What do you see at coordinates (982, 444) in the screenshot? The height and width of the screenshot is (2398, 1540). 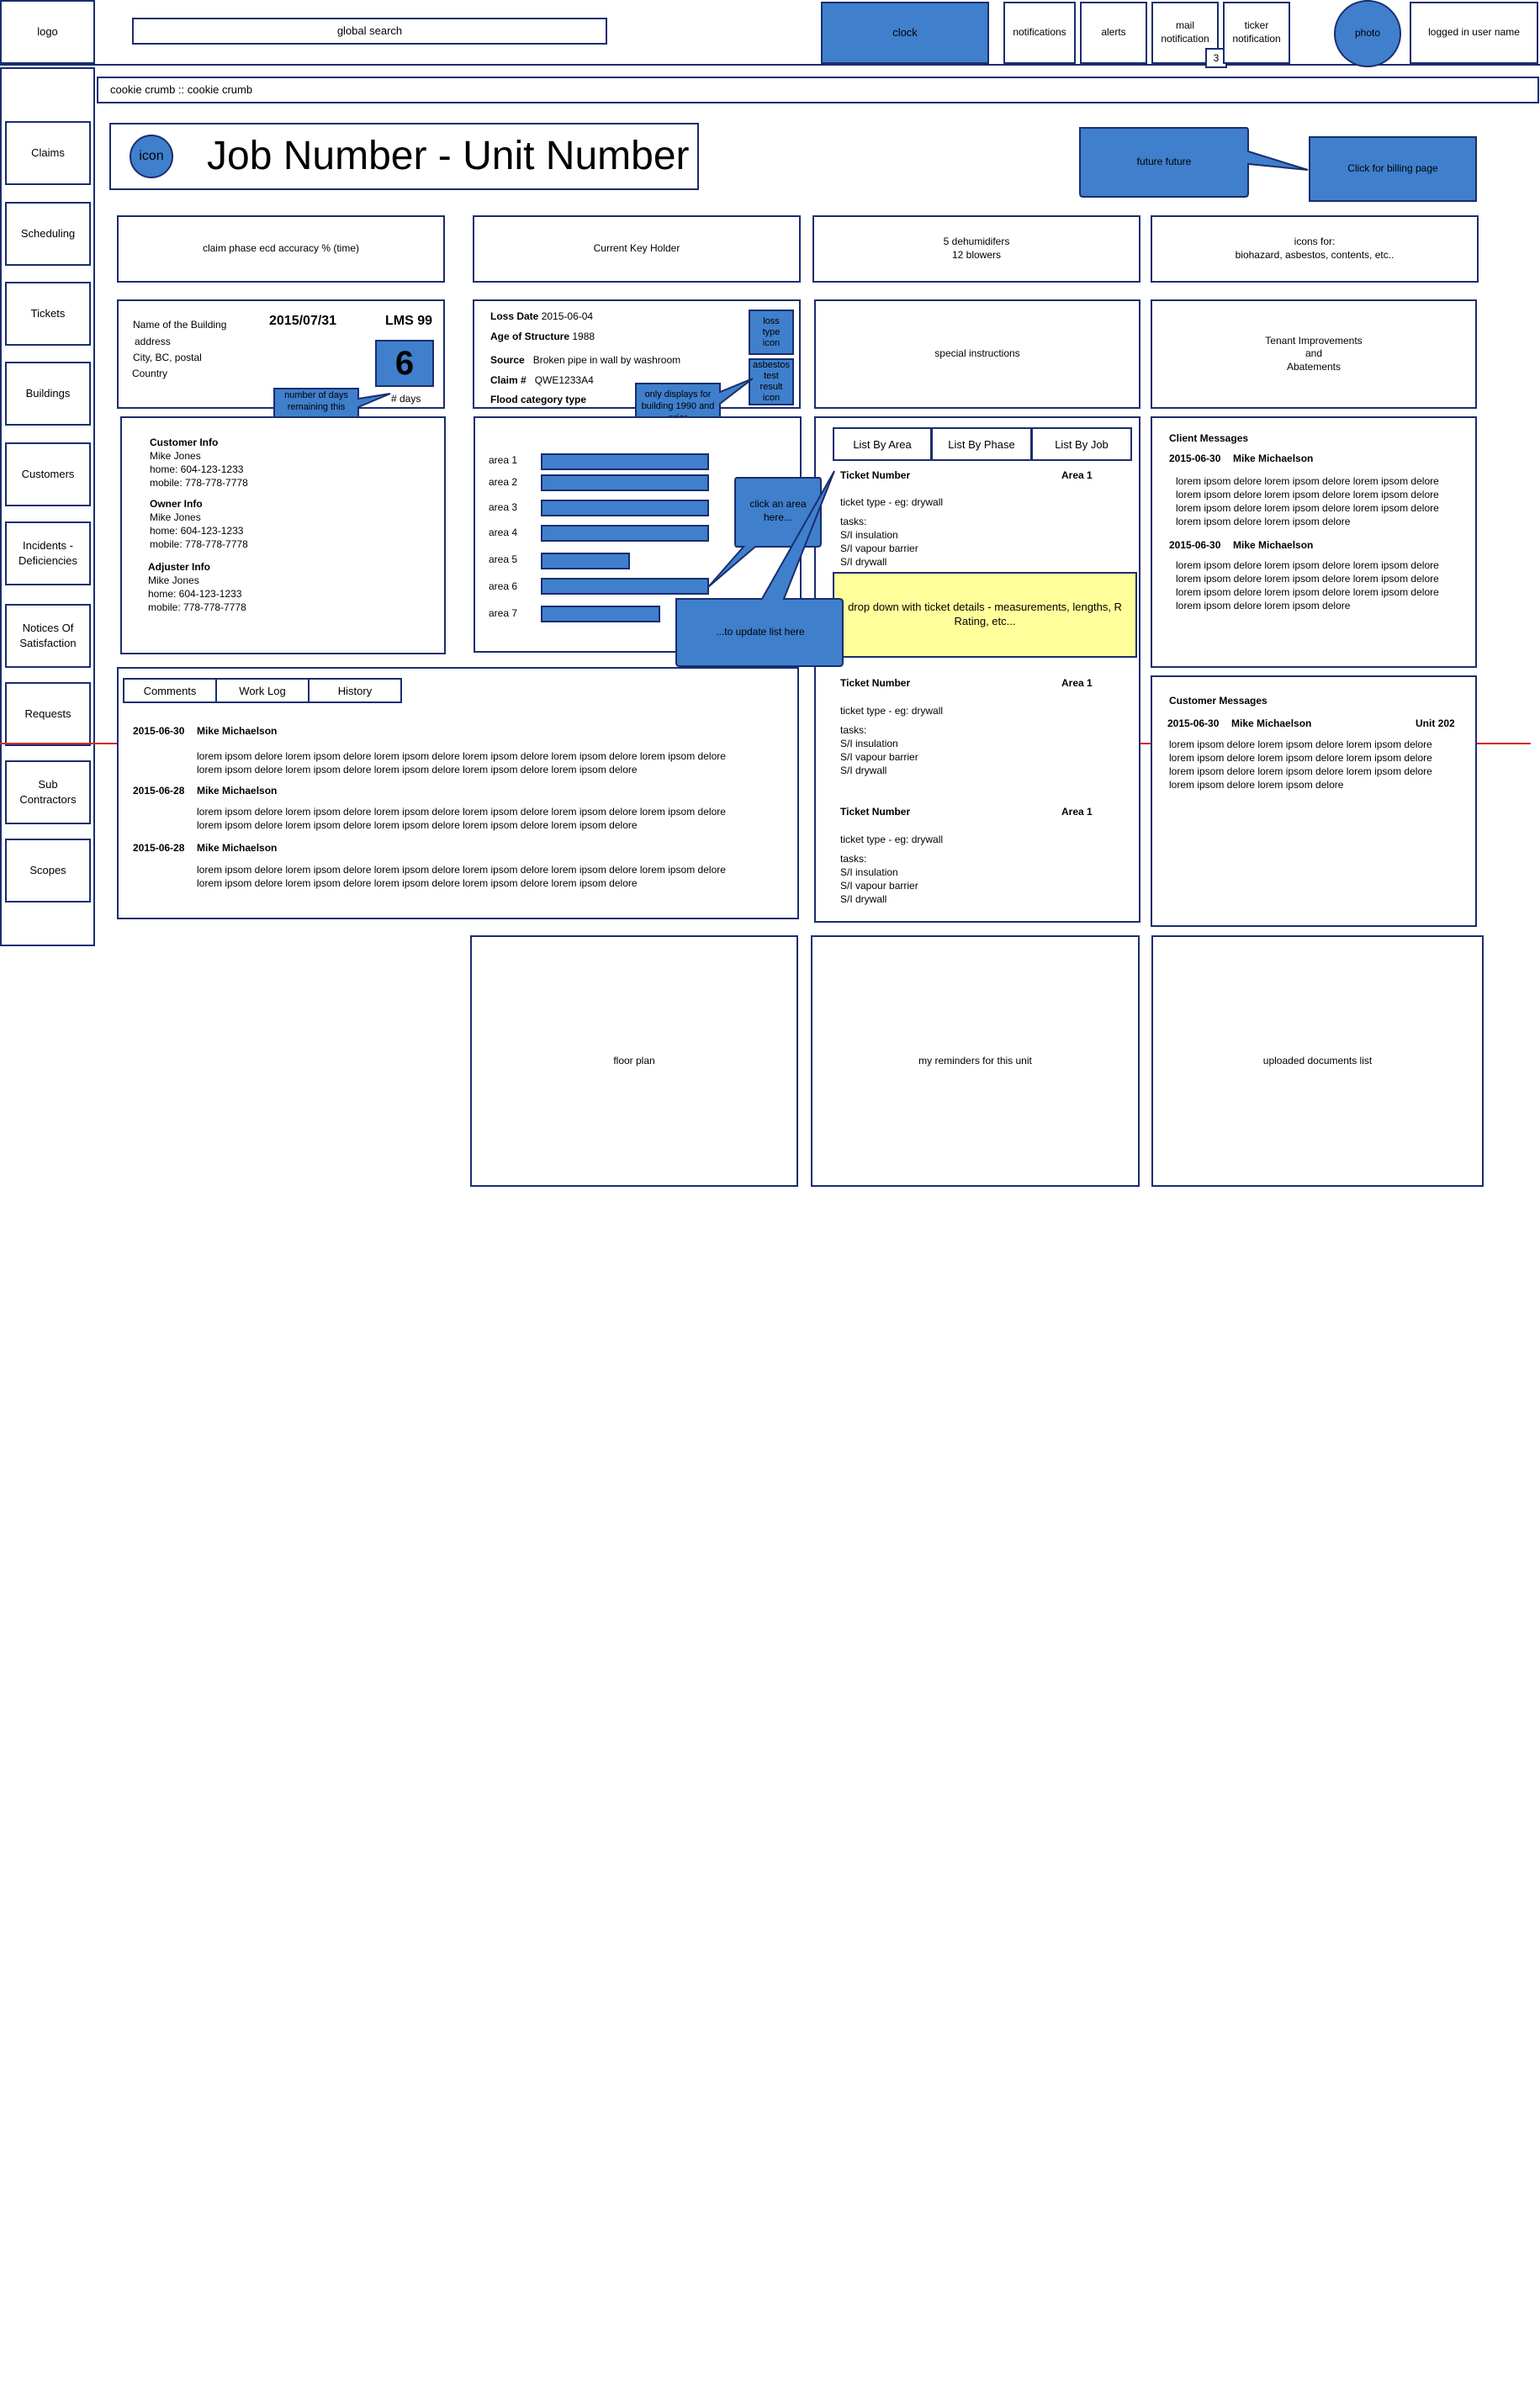 I see `tab-list-by-phase: List By Phase` at bounding box center [982, 444].